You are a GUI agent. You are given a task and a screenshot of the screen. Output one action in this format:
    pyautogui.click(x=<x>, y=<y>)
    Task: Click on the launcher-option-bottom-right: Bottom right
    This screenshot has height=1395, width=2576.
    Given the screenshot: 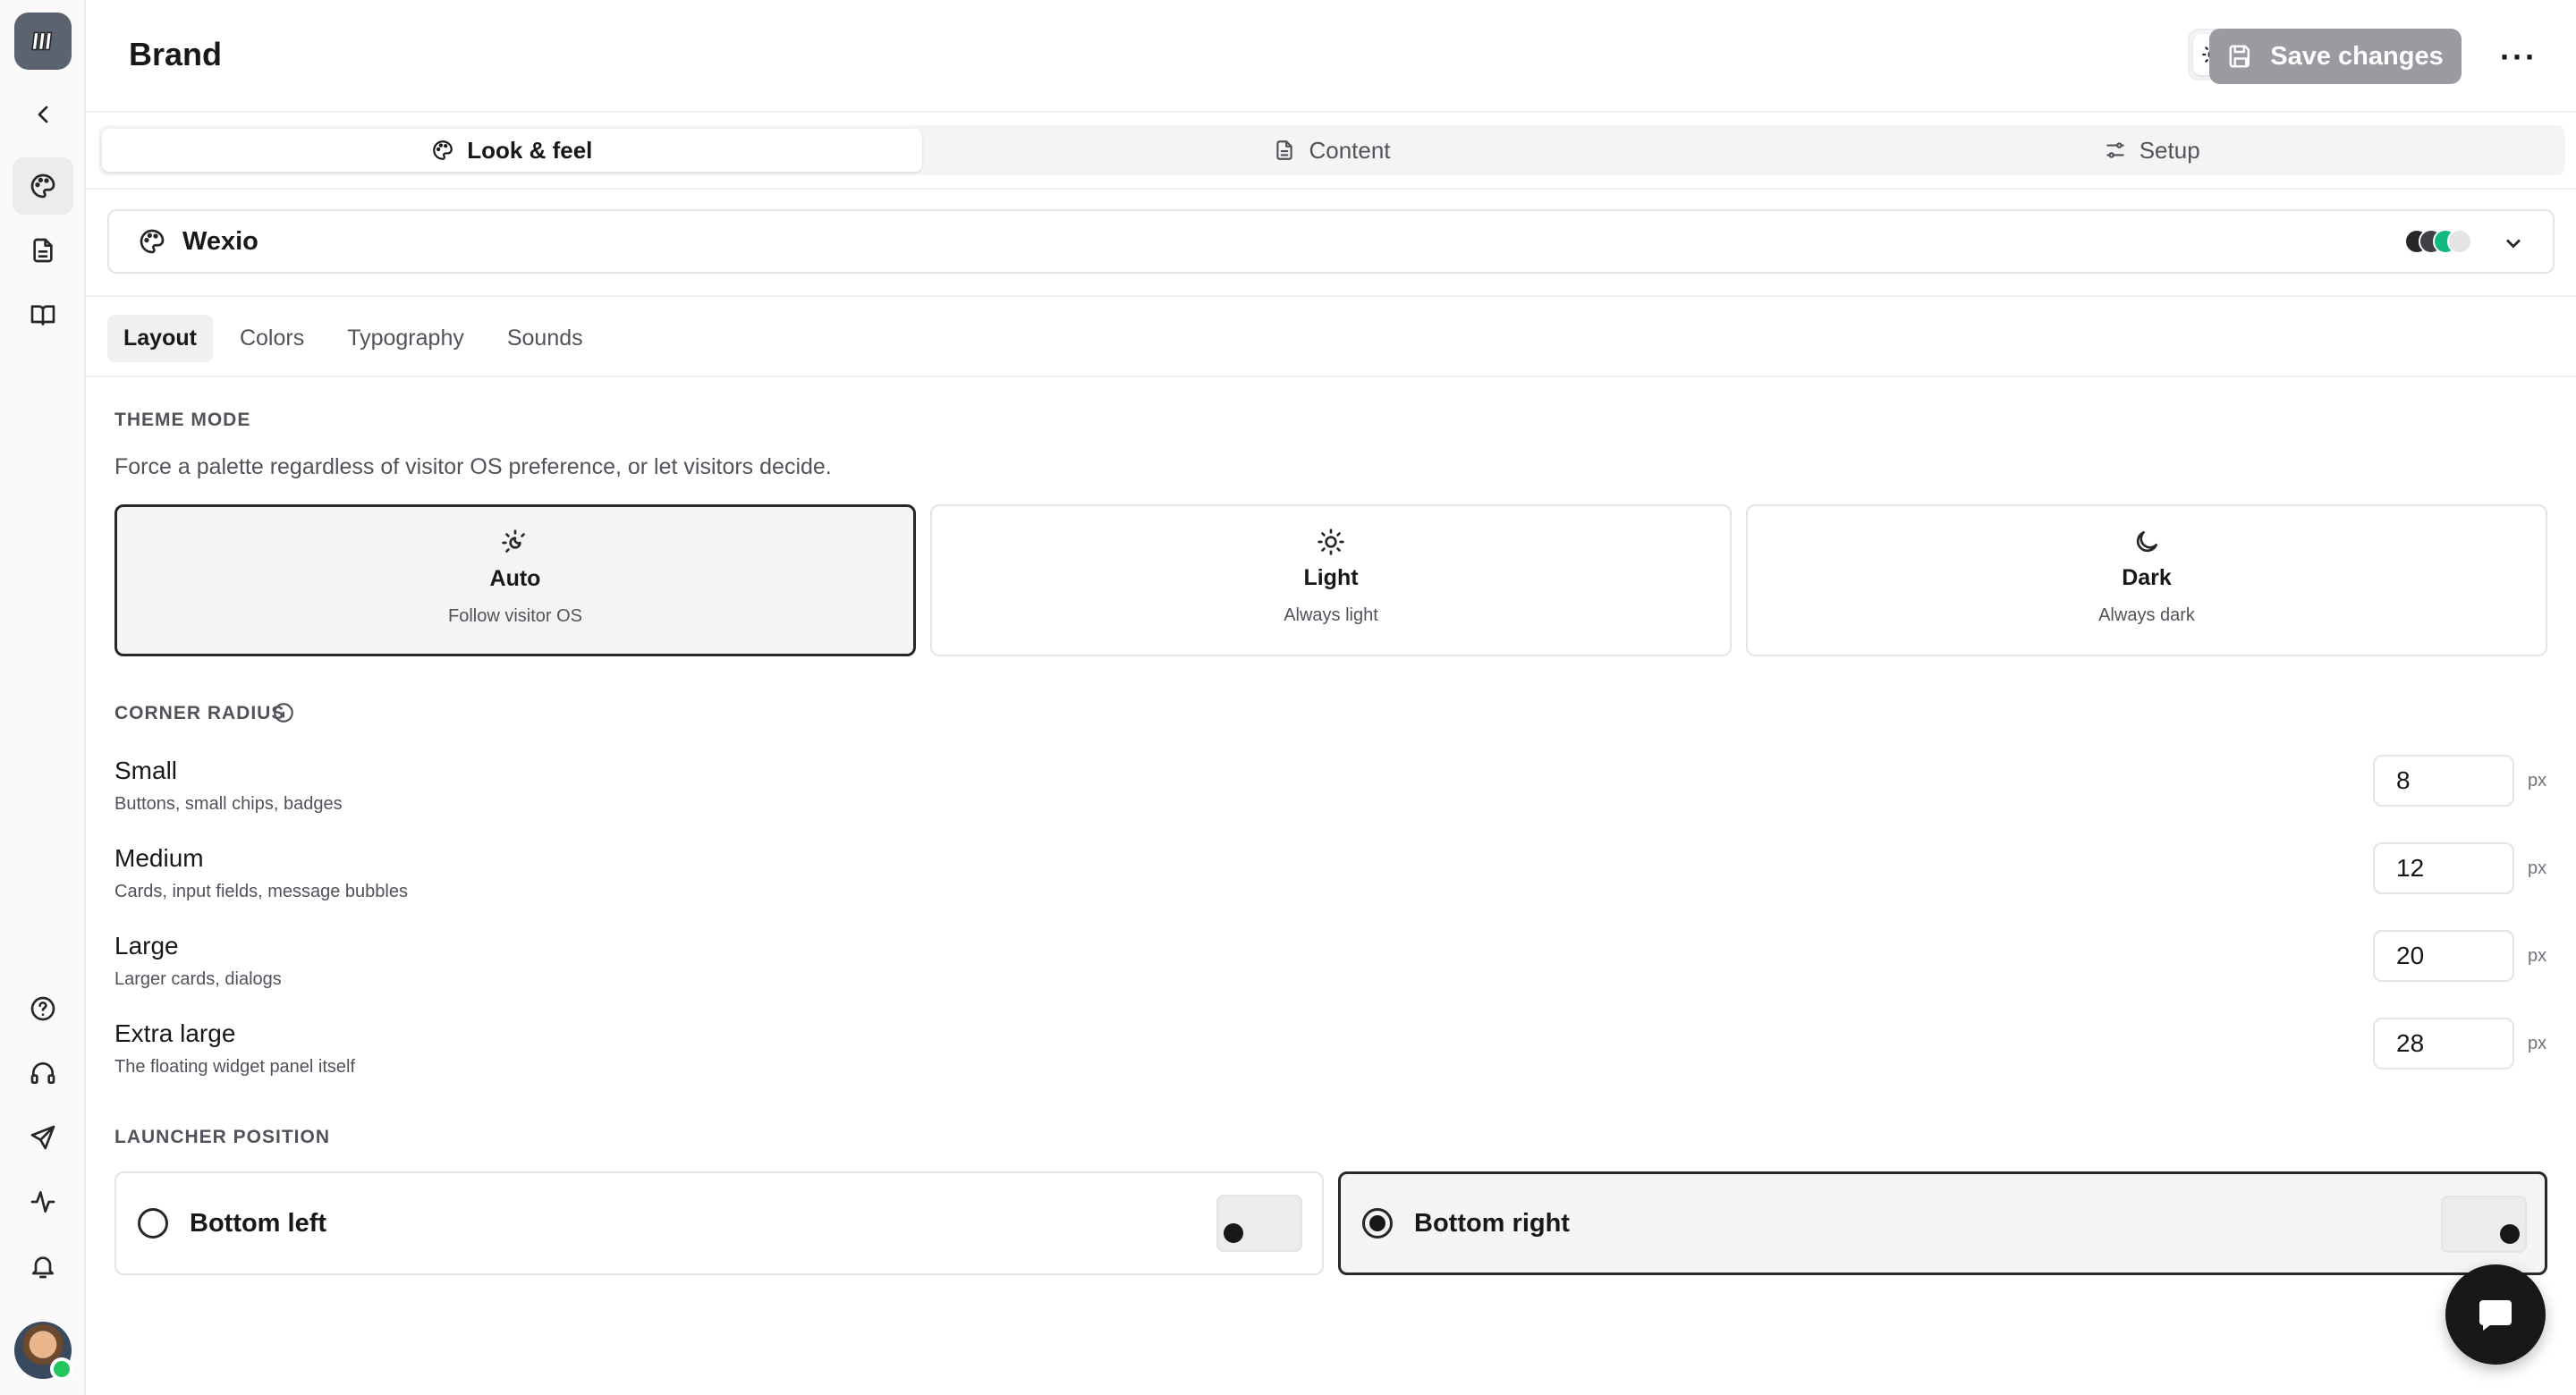 What is the action you would take?
    pyautogui.click(x=1942, y=1223)
    